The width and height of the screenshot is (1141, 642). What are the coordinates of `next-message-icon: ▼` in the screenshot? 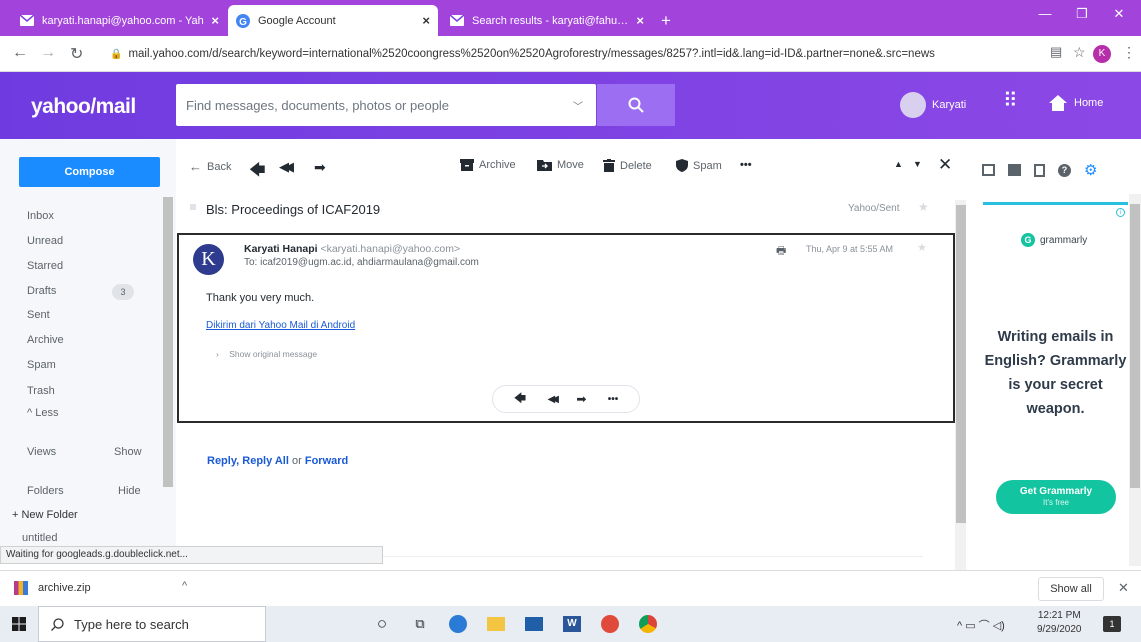 It's located at (917, 164).